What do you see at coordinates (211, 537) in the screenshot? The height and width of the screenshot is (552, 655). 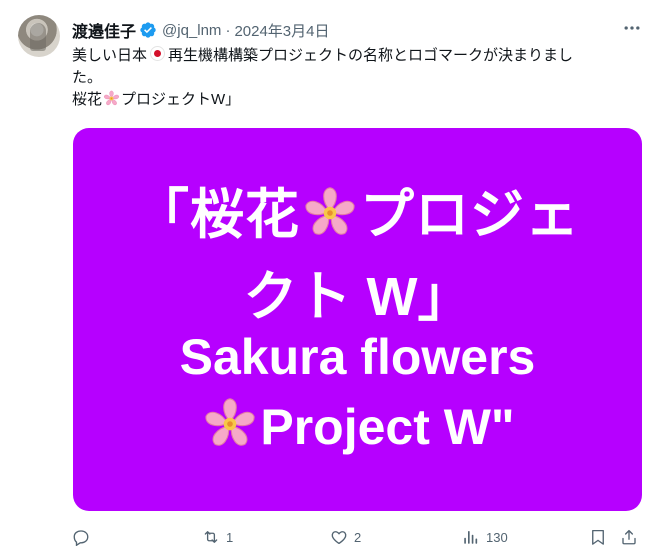 I see `retweet-icon` at bounding box center [211, 537].